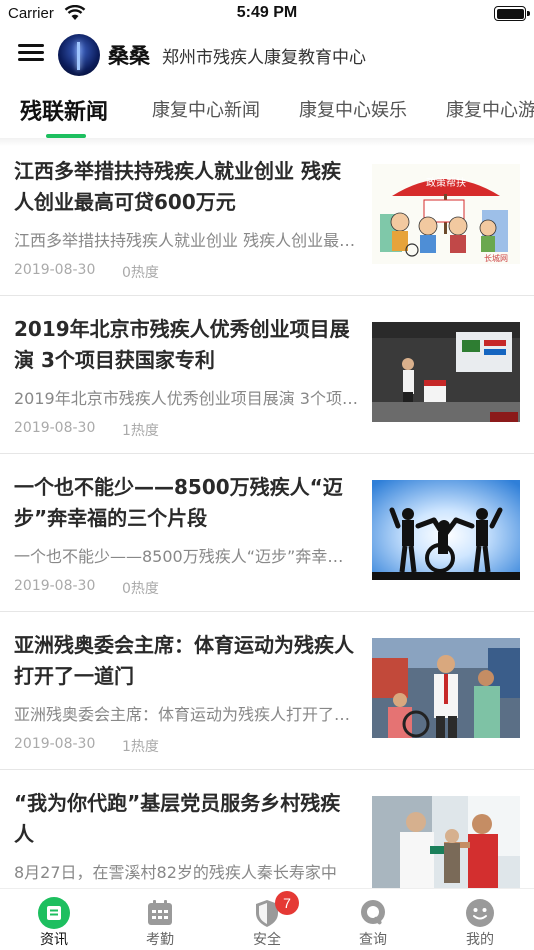 This screenshot has width=534, height=950. I want to click on profile-icon, so click(480, 913).